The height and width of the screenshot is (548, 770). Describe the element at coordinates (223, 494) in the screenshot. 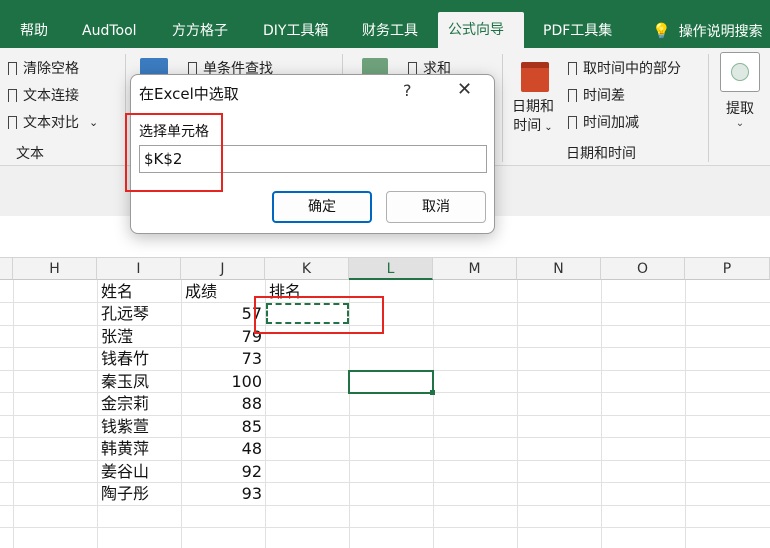

I see `table-row: 93` at that location.